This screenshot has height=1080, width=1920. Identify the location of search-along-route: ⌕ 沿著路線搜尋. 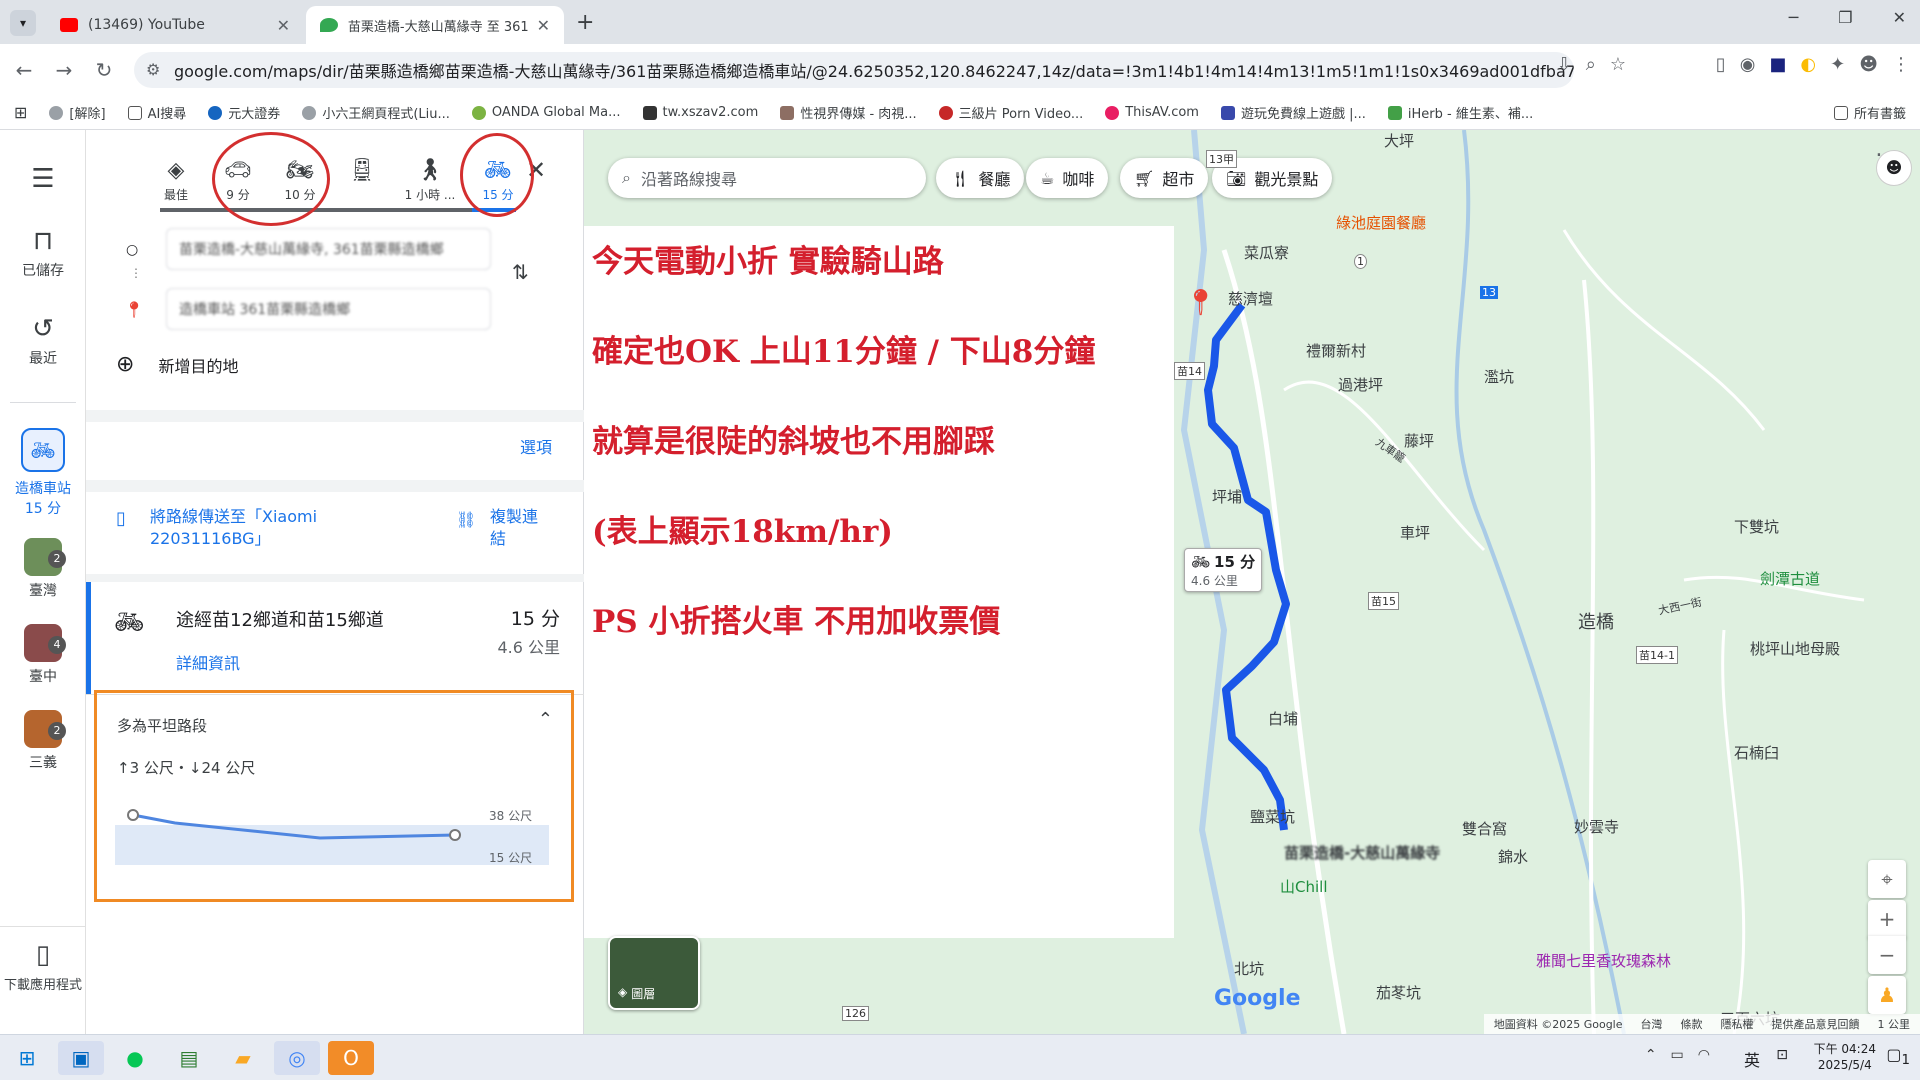
(767, 178).